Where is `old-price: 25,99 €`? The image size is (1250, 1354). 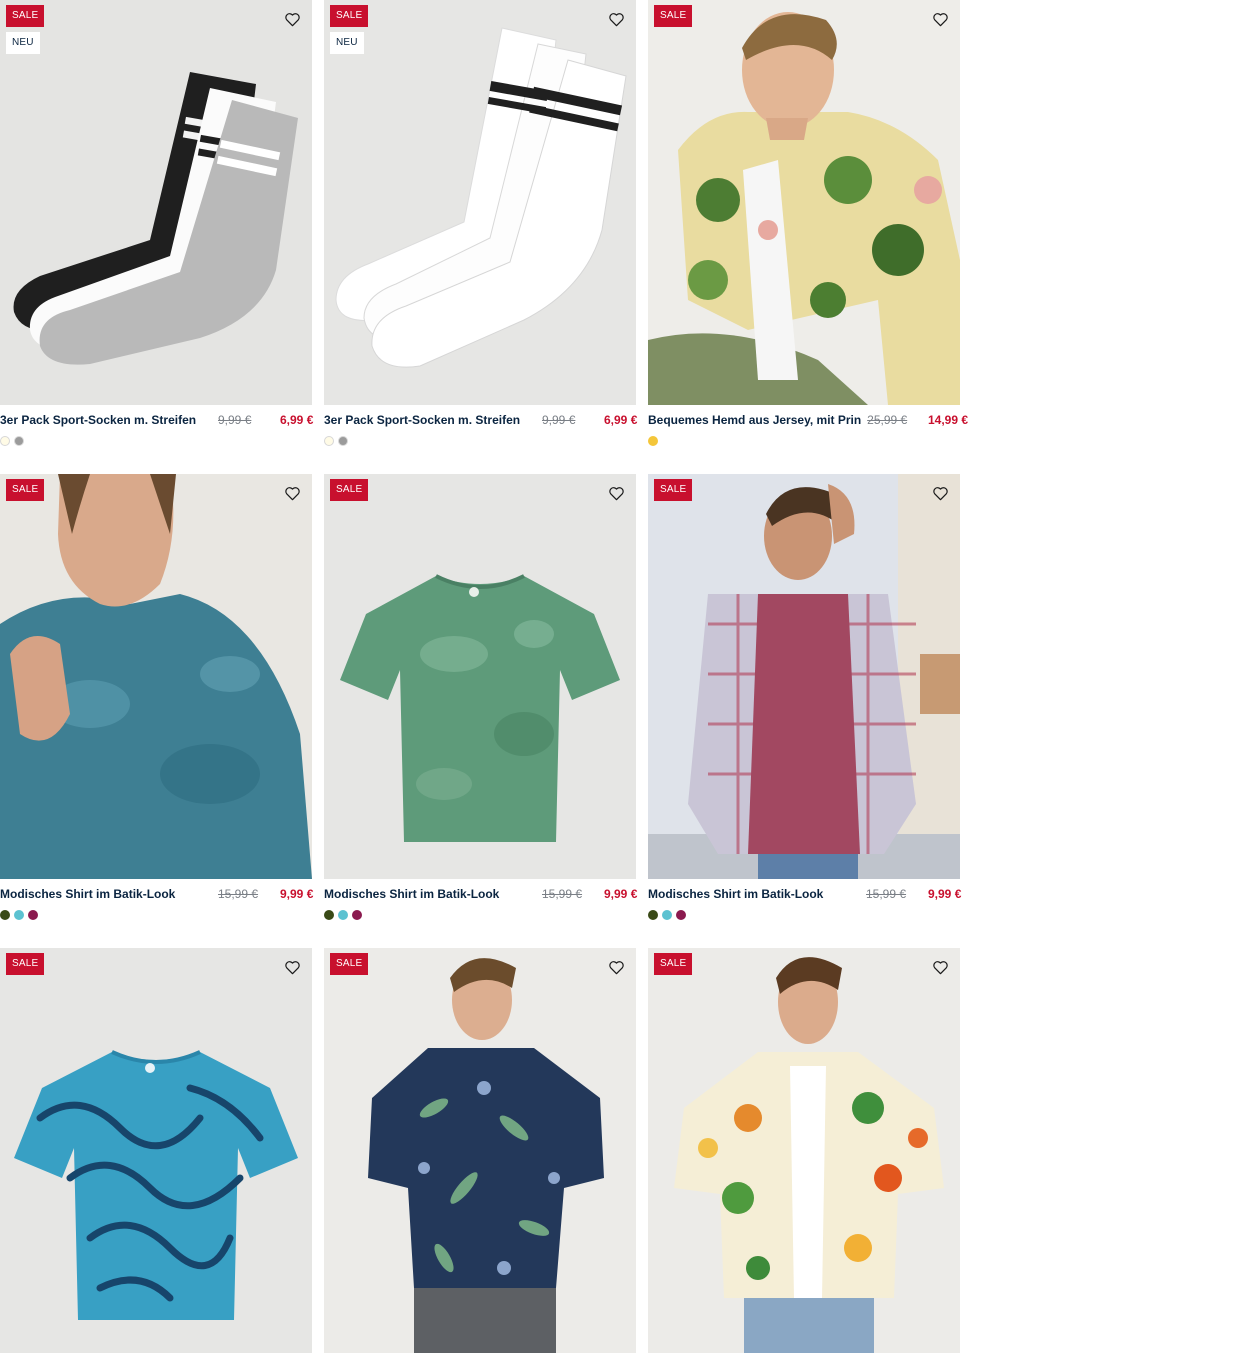 old-price: 25,99 € is located at coordinates (887, 420).